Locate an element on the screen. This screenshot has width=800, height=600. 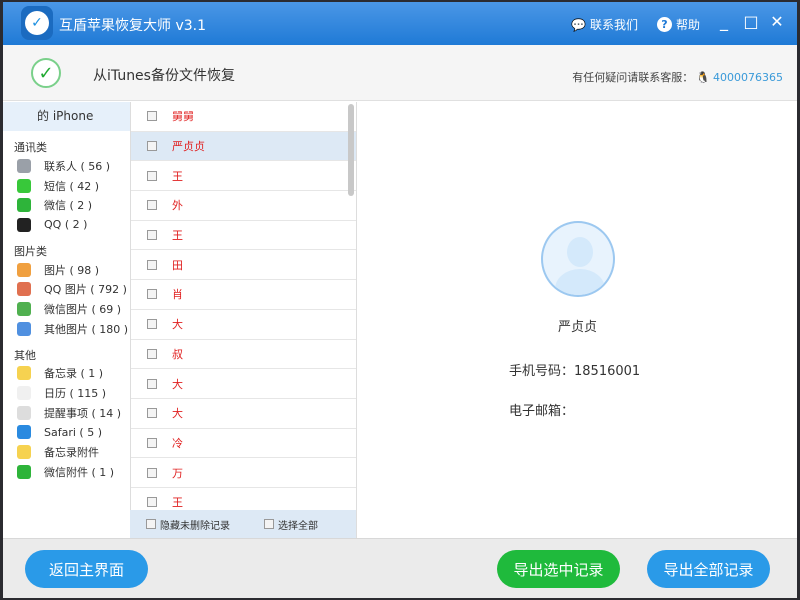
sidebar-item-label: QQ ( 2 ) is located at coordinates (66, 225).